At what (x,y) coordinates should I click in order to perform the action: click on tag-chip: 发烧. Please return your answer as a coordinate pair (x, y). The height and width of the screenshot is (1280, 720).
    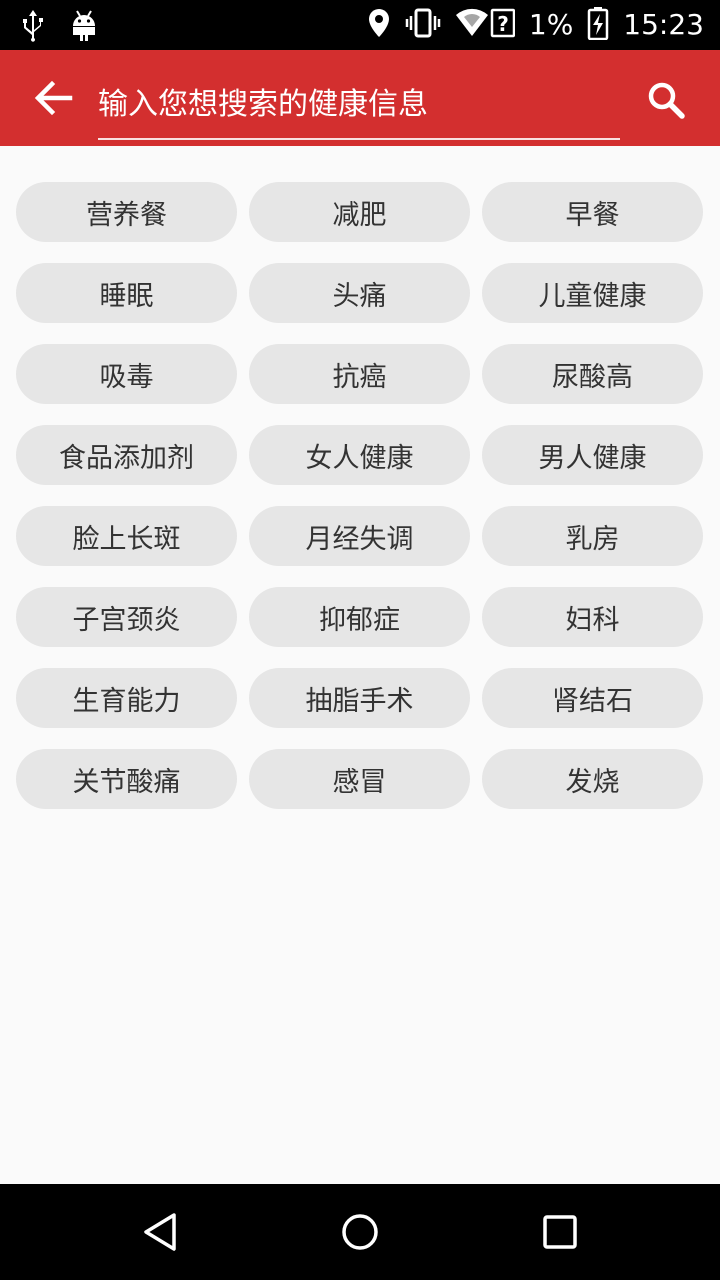
    Looking at the image, I should click on (592, 779).